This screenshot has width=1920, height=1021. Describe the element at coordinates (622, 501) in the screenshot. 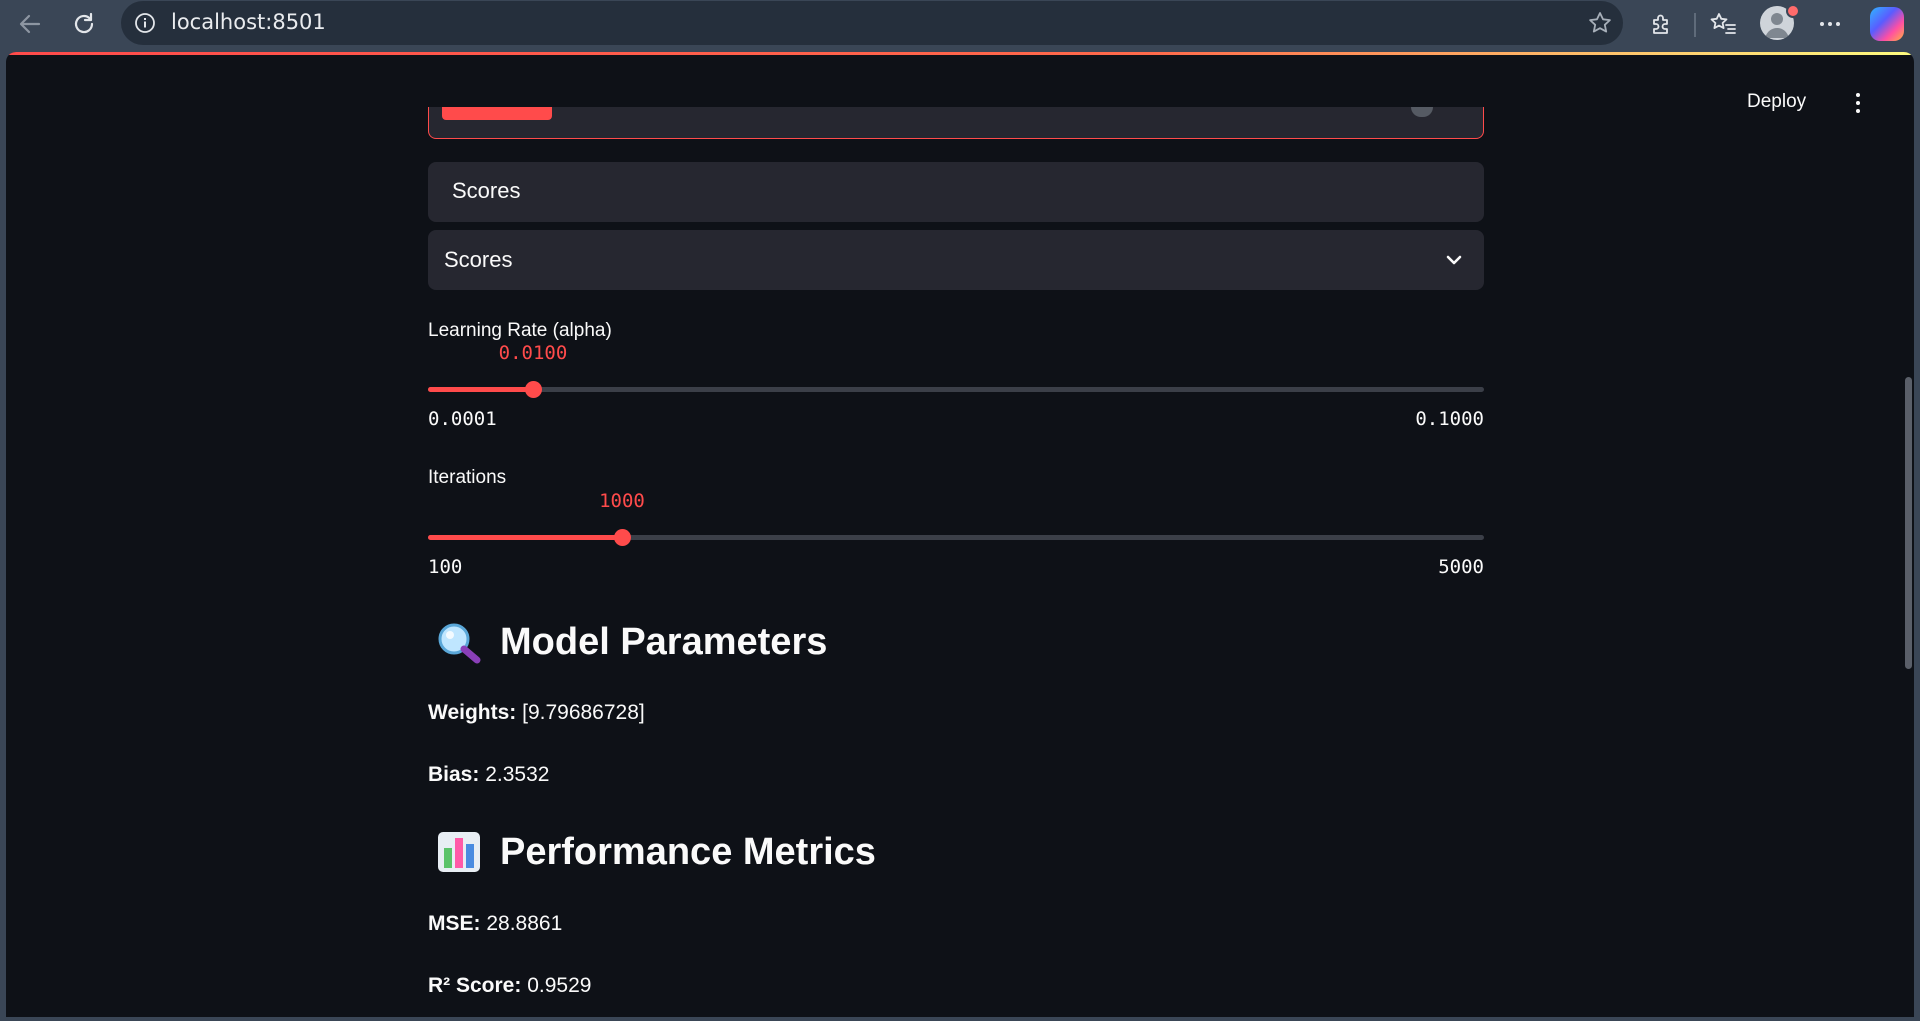

I see `slider-value: 1000` at that location.